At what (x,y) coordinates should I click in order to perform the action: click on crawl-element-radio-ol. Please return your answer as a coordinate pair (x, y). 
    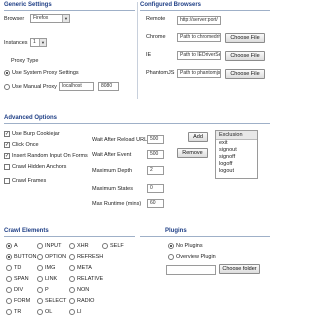
    Looking at the image, I should click on (40, 312).